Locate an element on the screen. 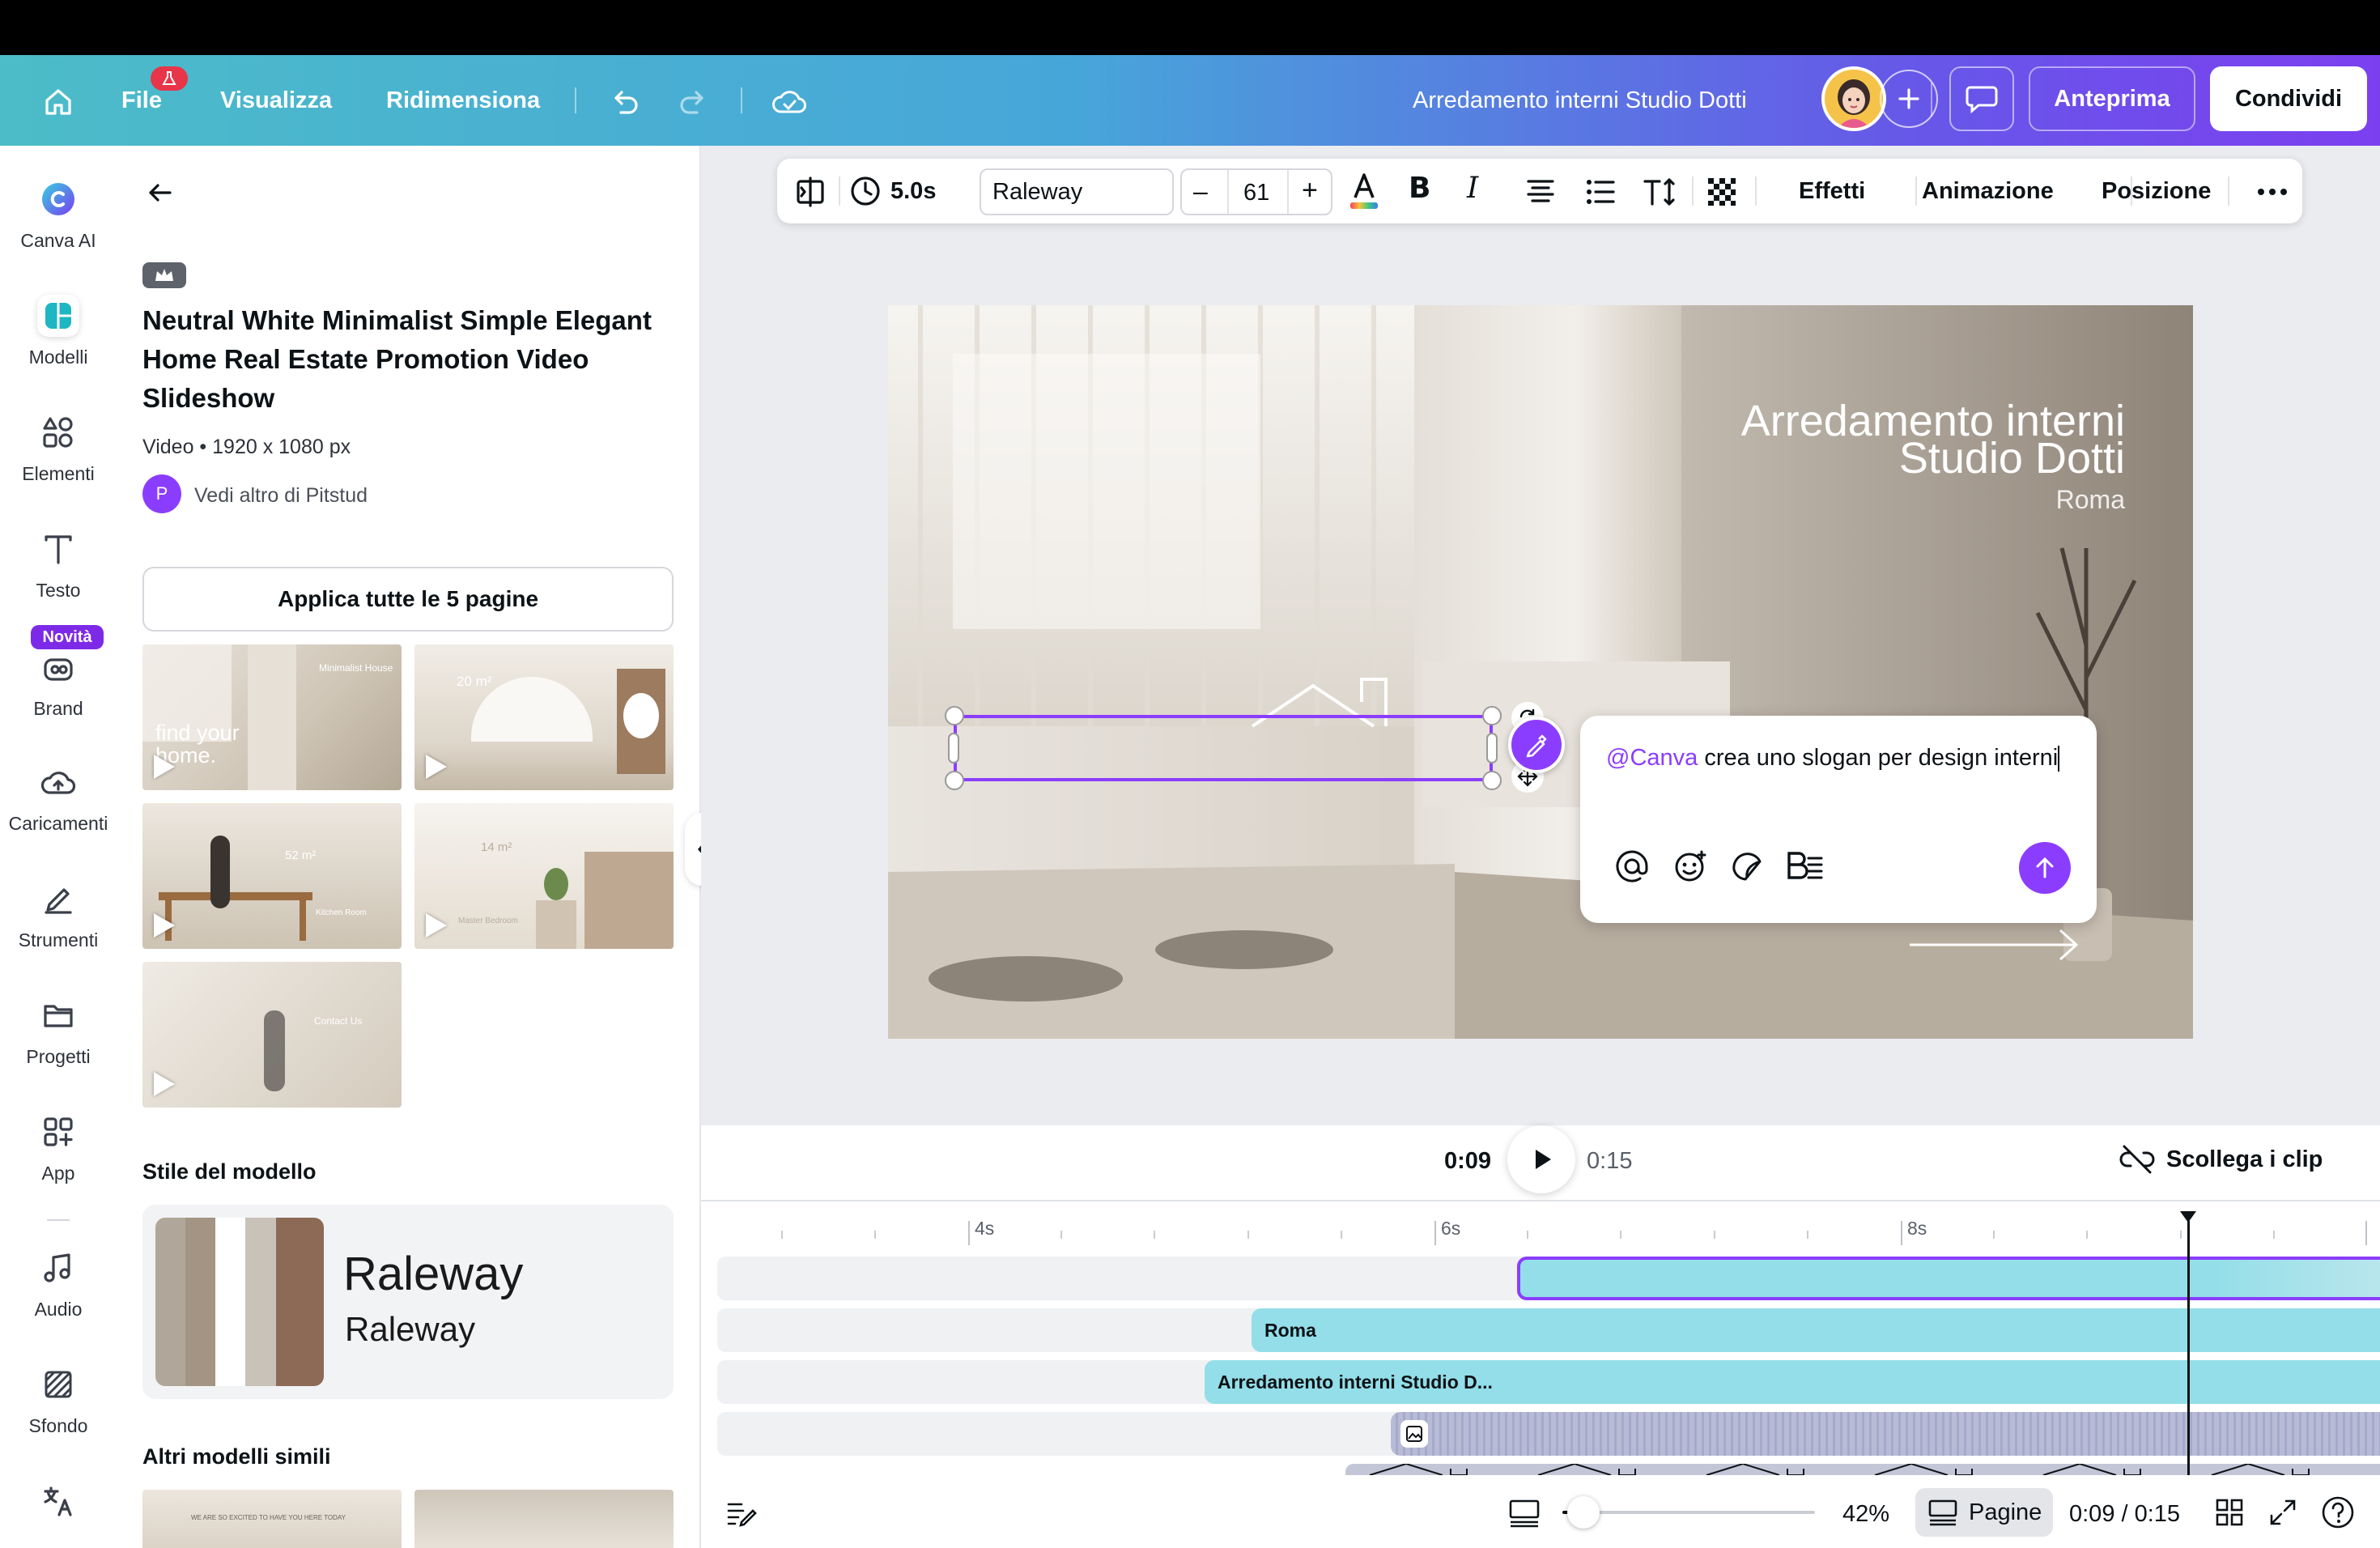 The width and height of the screenshot is (2380, 1548). increase-size-button: + is located at coordinates (1310, 191).